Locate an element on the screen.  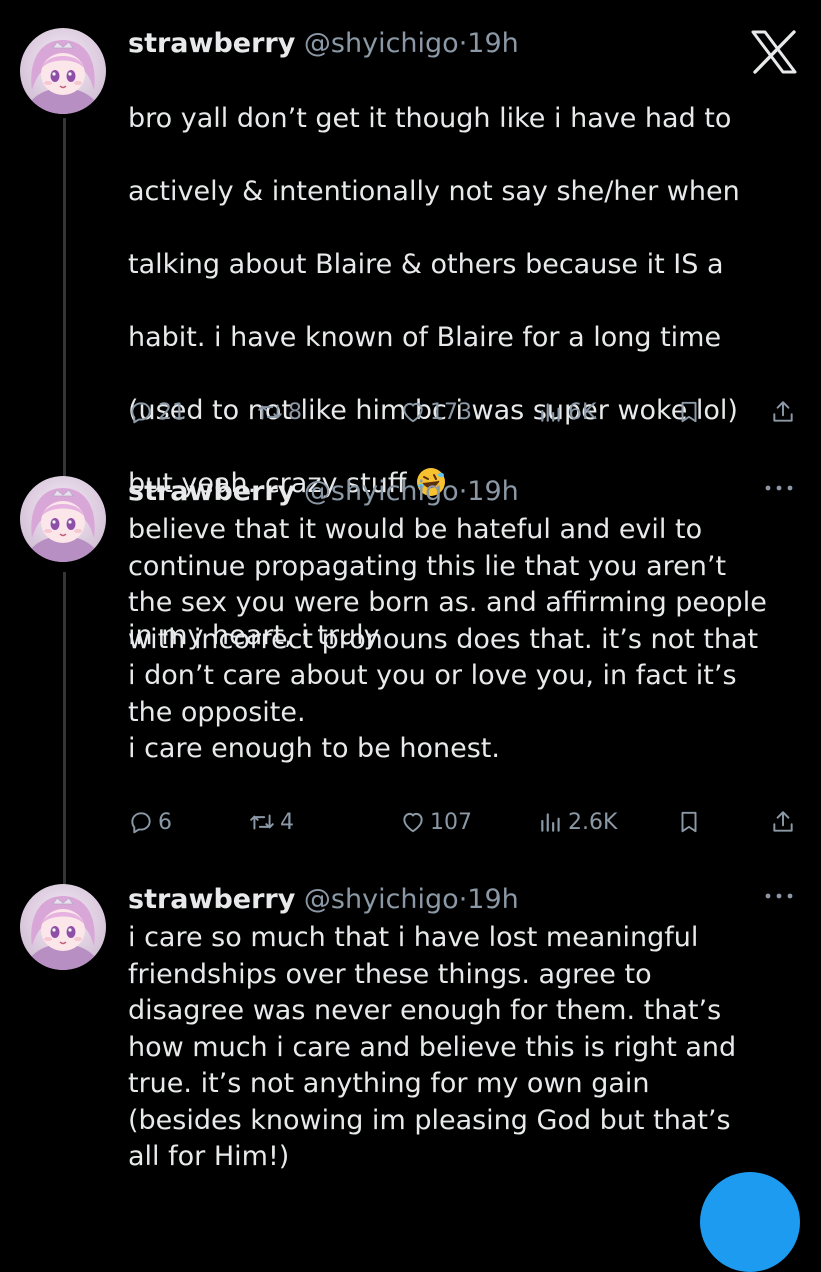
tweet-actions: 21 8 173 6K is located at coordinates (468, 412).